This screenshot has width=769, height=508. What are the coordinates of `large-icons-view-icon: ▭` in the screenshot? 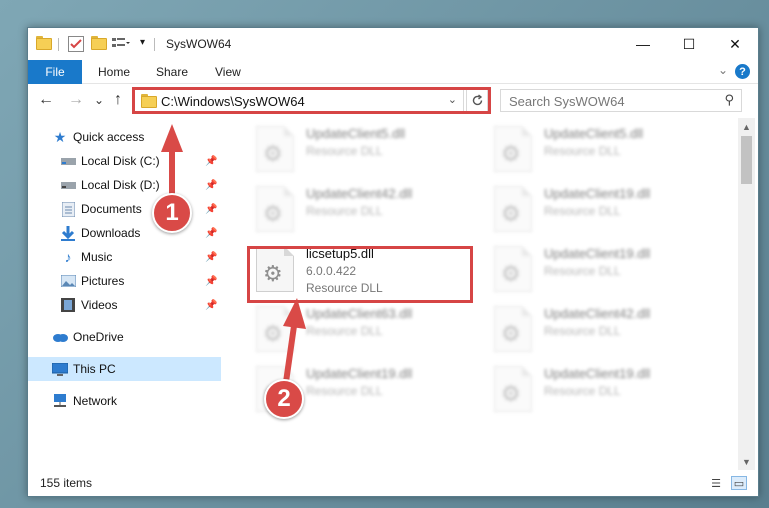 It's located at (739, 483).